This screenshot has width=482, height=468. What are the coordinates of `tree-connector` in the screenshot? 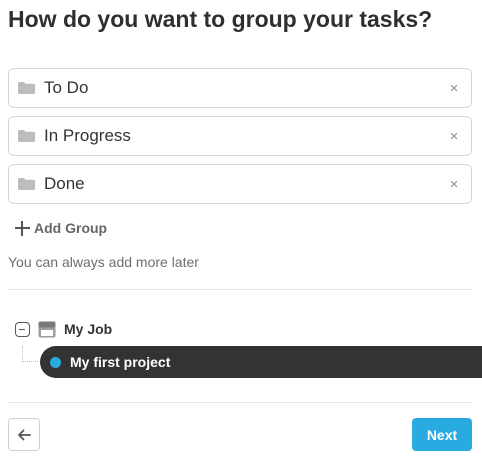 It's located at (30, 354).